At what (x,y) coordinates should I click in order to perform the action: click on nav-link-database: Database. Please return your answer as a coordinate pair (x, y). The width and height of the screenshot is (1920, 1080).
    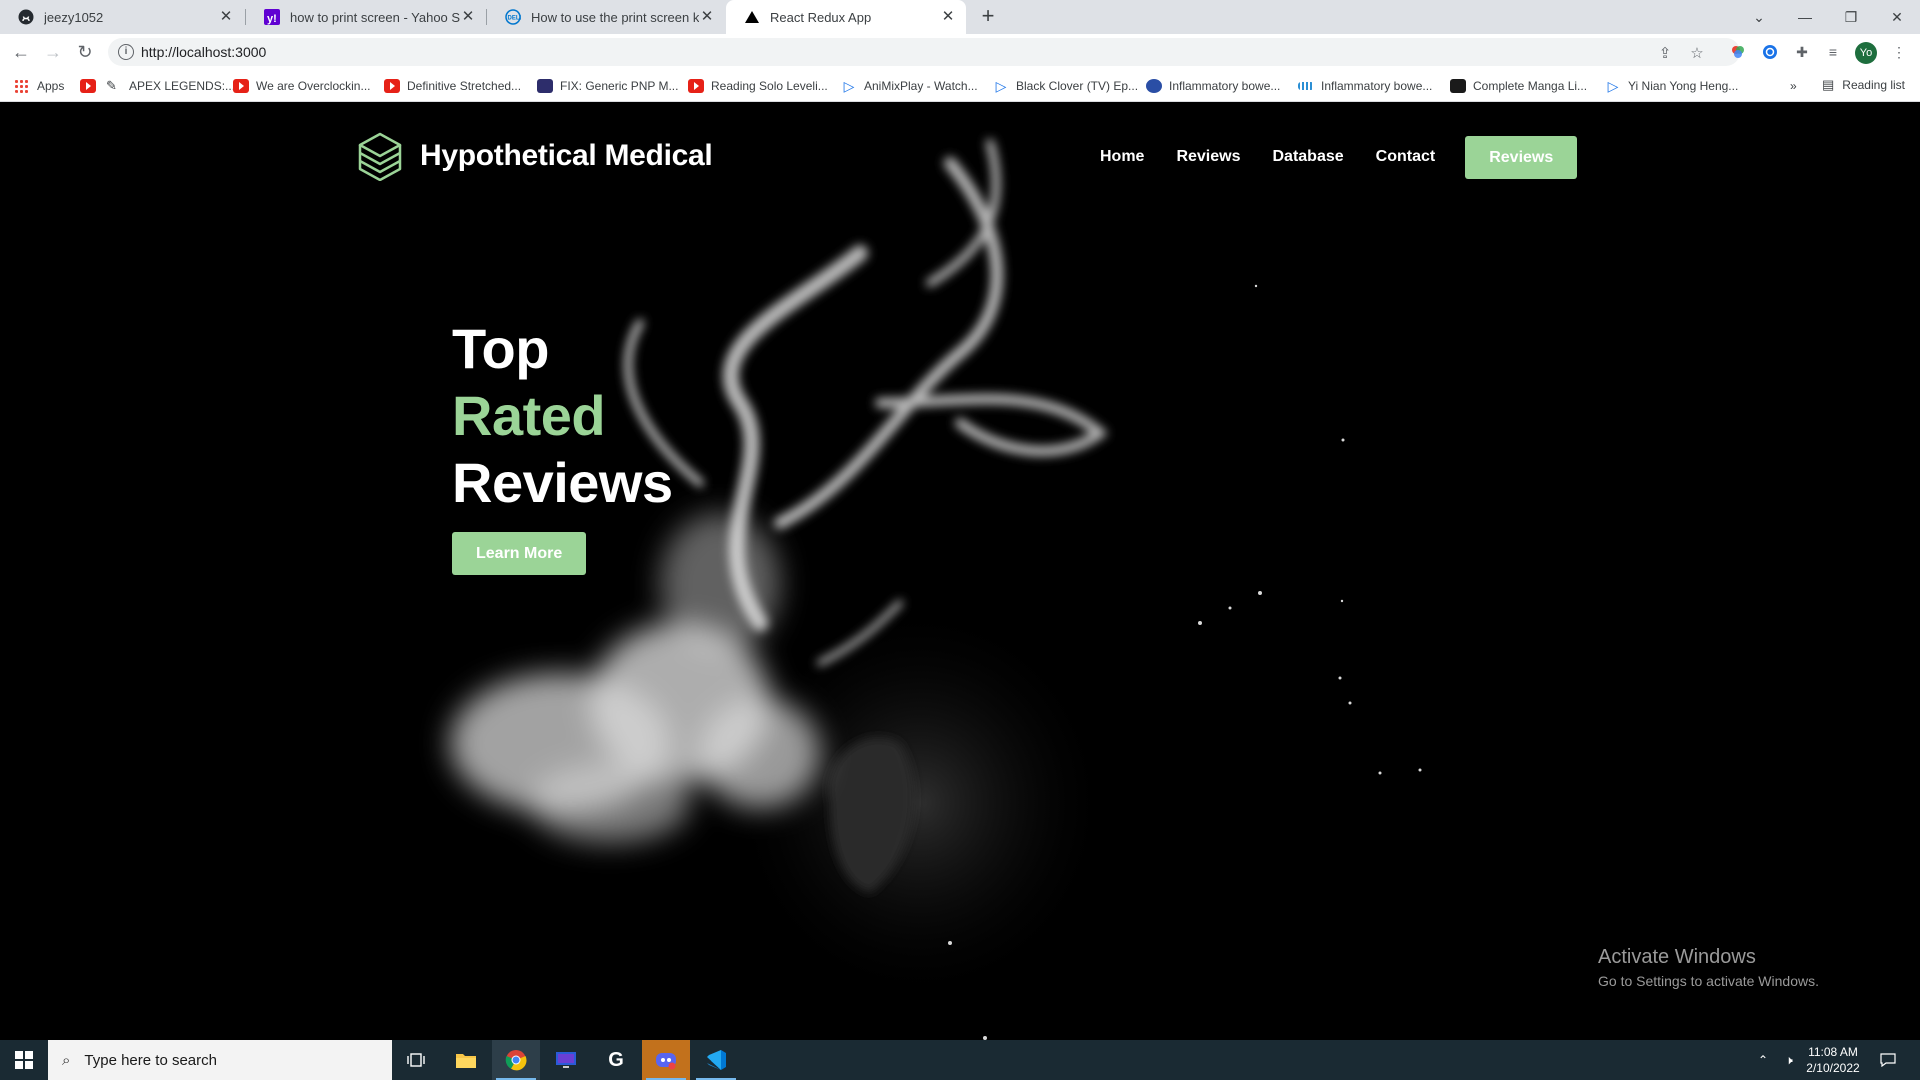
    Looking at the image, I should click on (1308, 157).